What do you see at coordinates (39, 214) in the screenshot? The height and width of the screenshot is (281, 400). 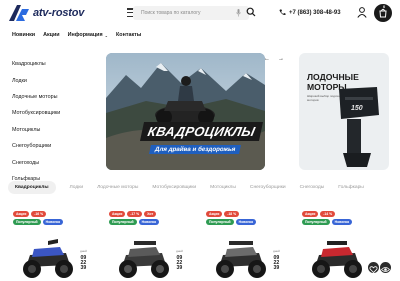 I see `badge-discount: -16 %` at bounding box center [39, 214].